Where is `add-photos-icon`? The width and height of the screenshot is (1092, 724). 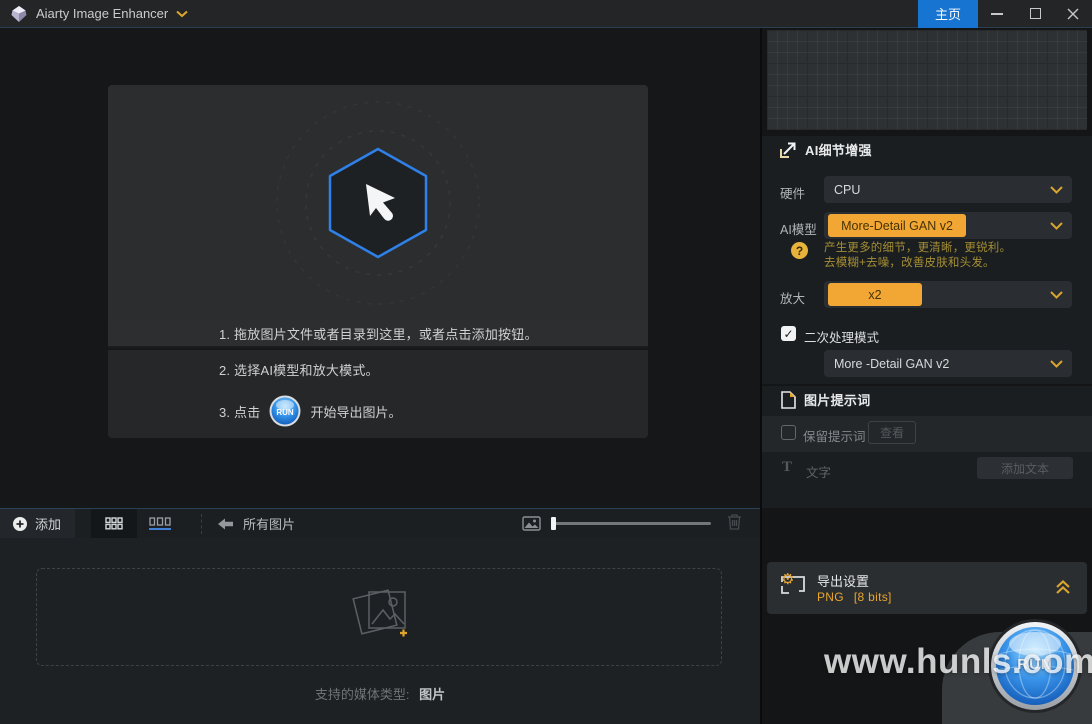
add-photos-icon is located at coordinates (379, 613).